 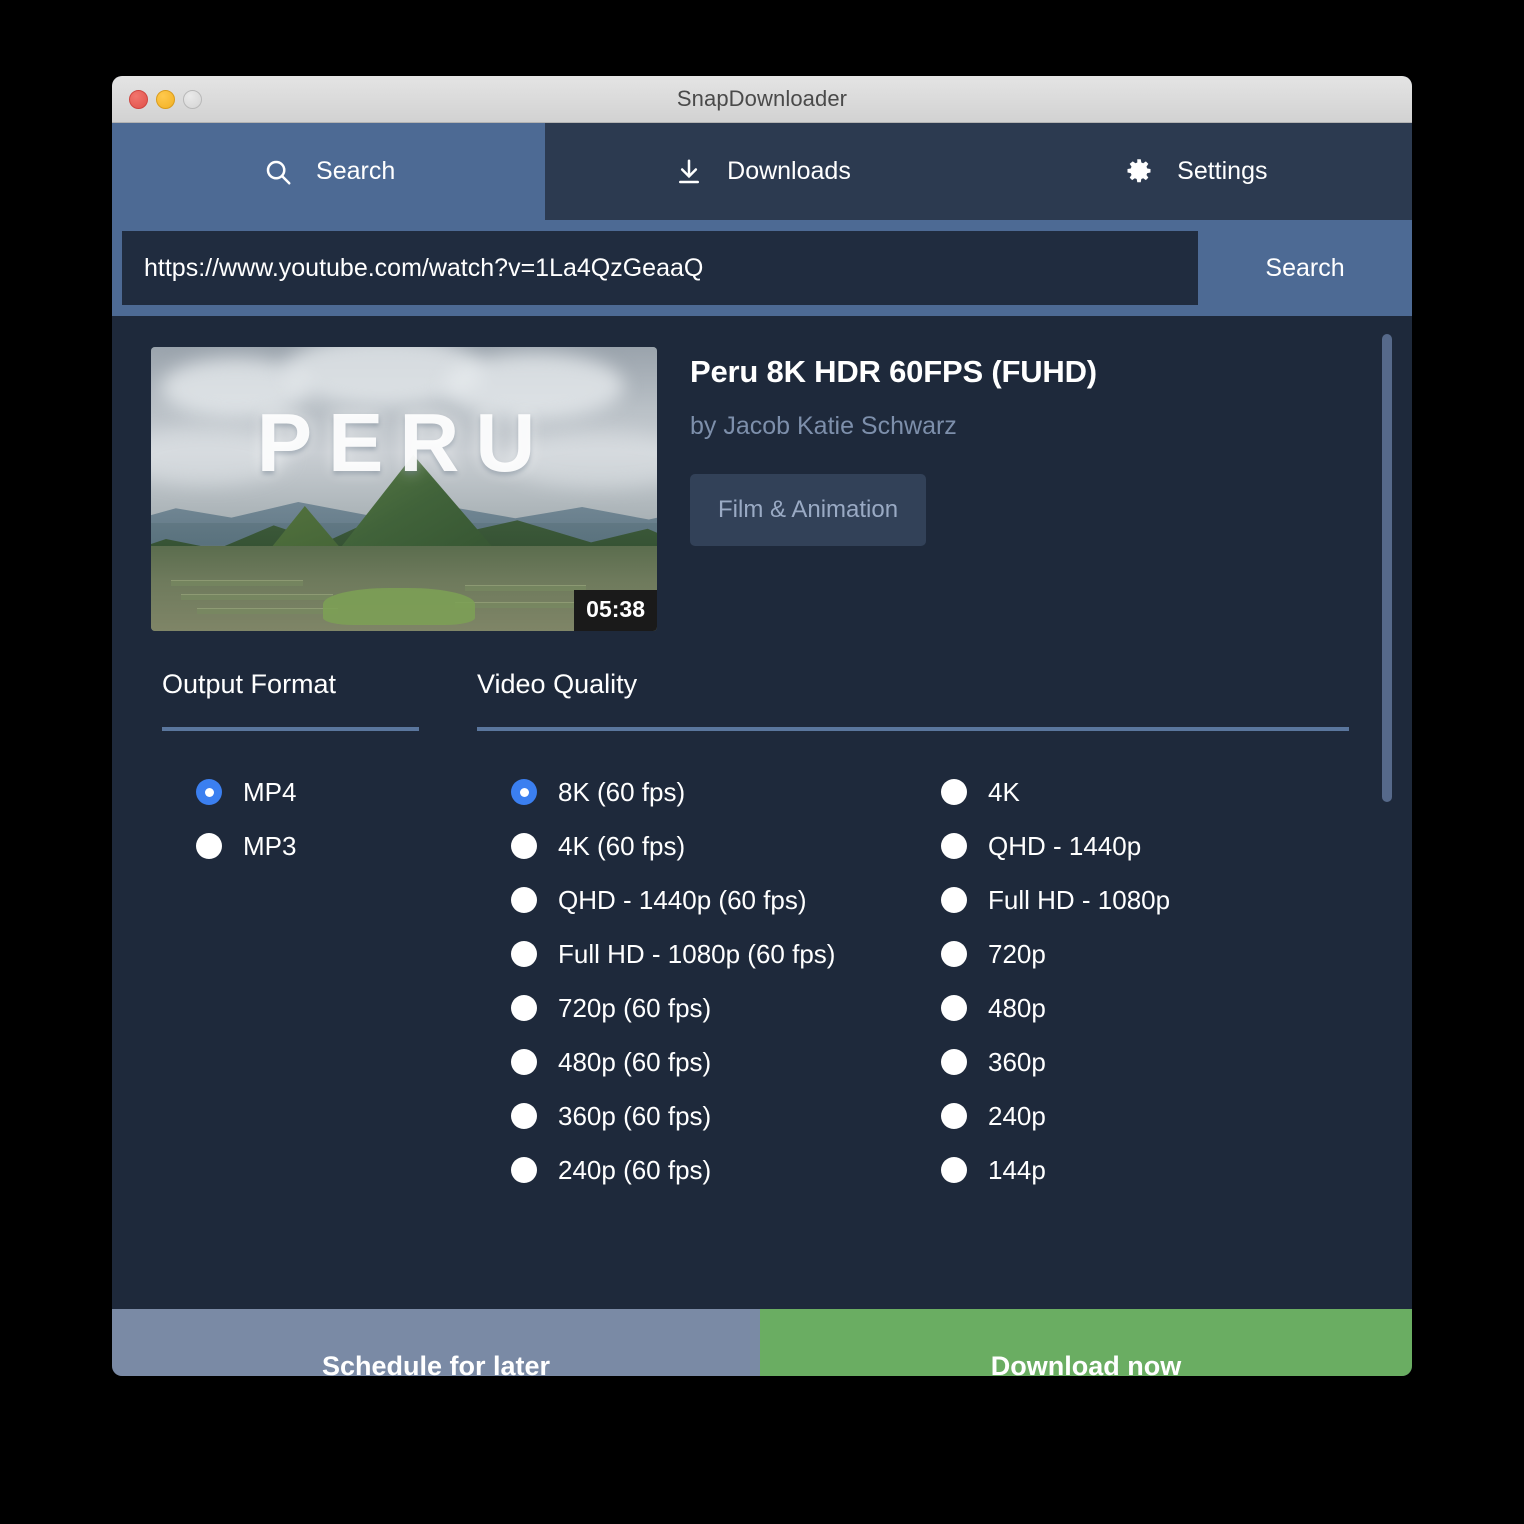 I want to click on video-title: Peru 8K HDR 60FPS (FUHD), so click(x=893, y=371).